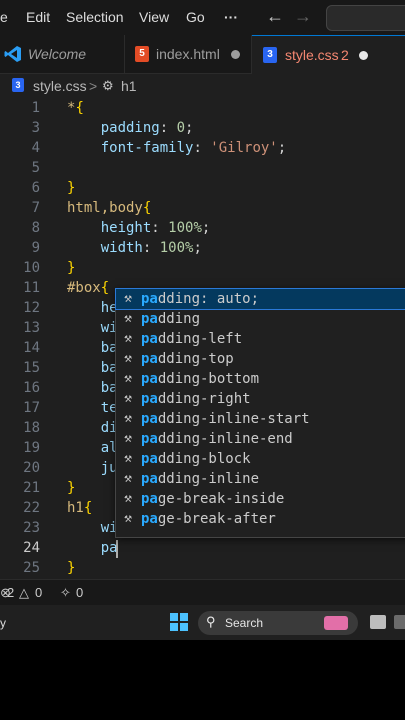  Describe the element at coordinates (312, 55) in the screenshot. I see `tab-label: style.css` at that location.